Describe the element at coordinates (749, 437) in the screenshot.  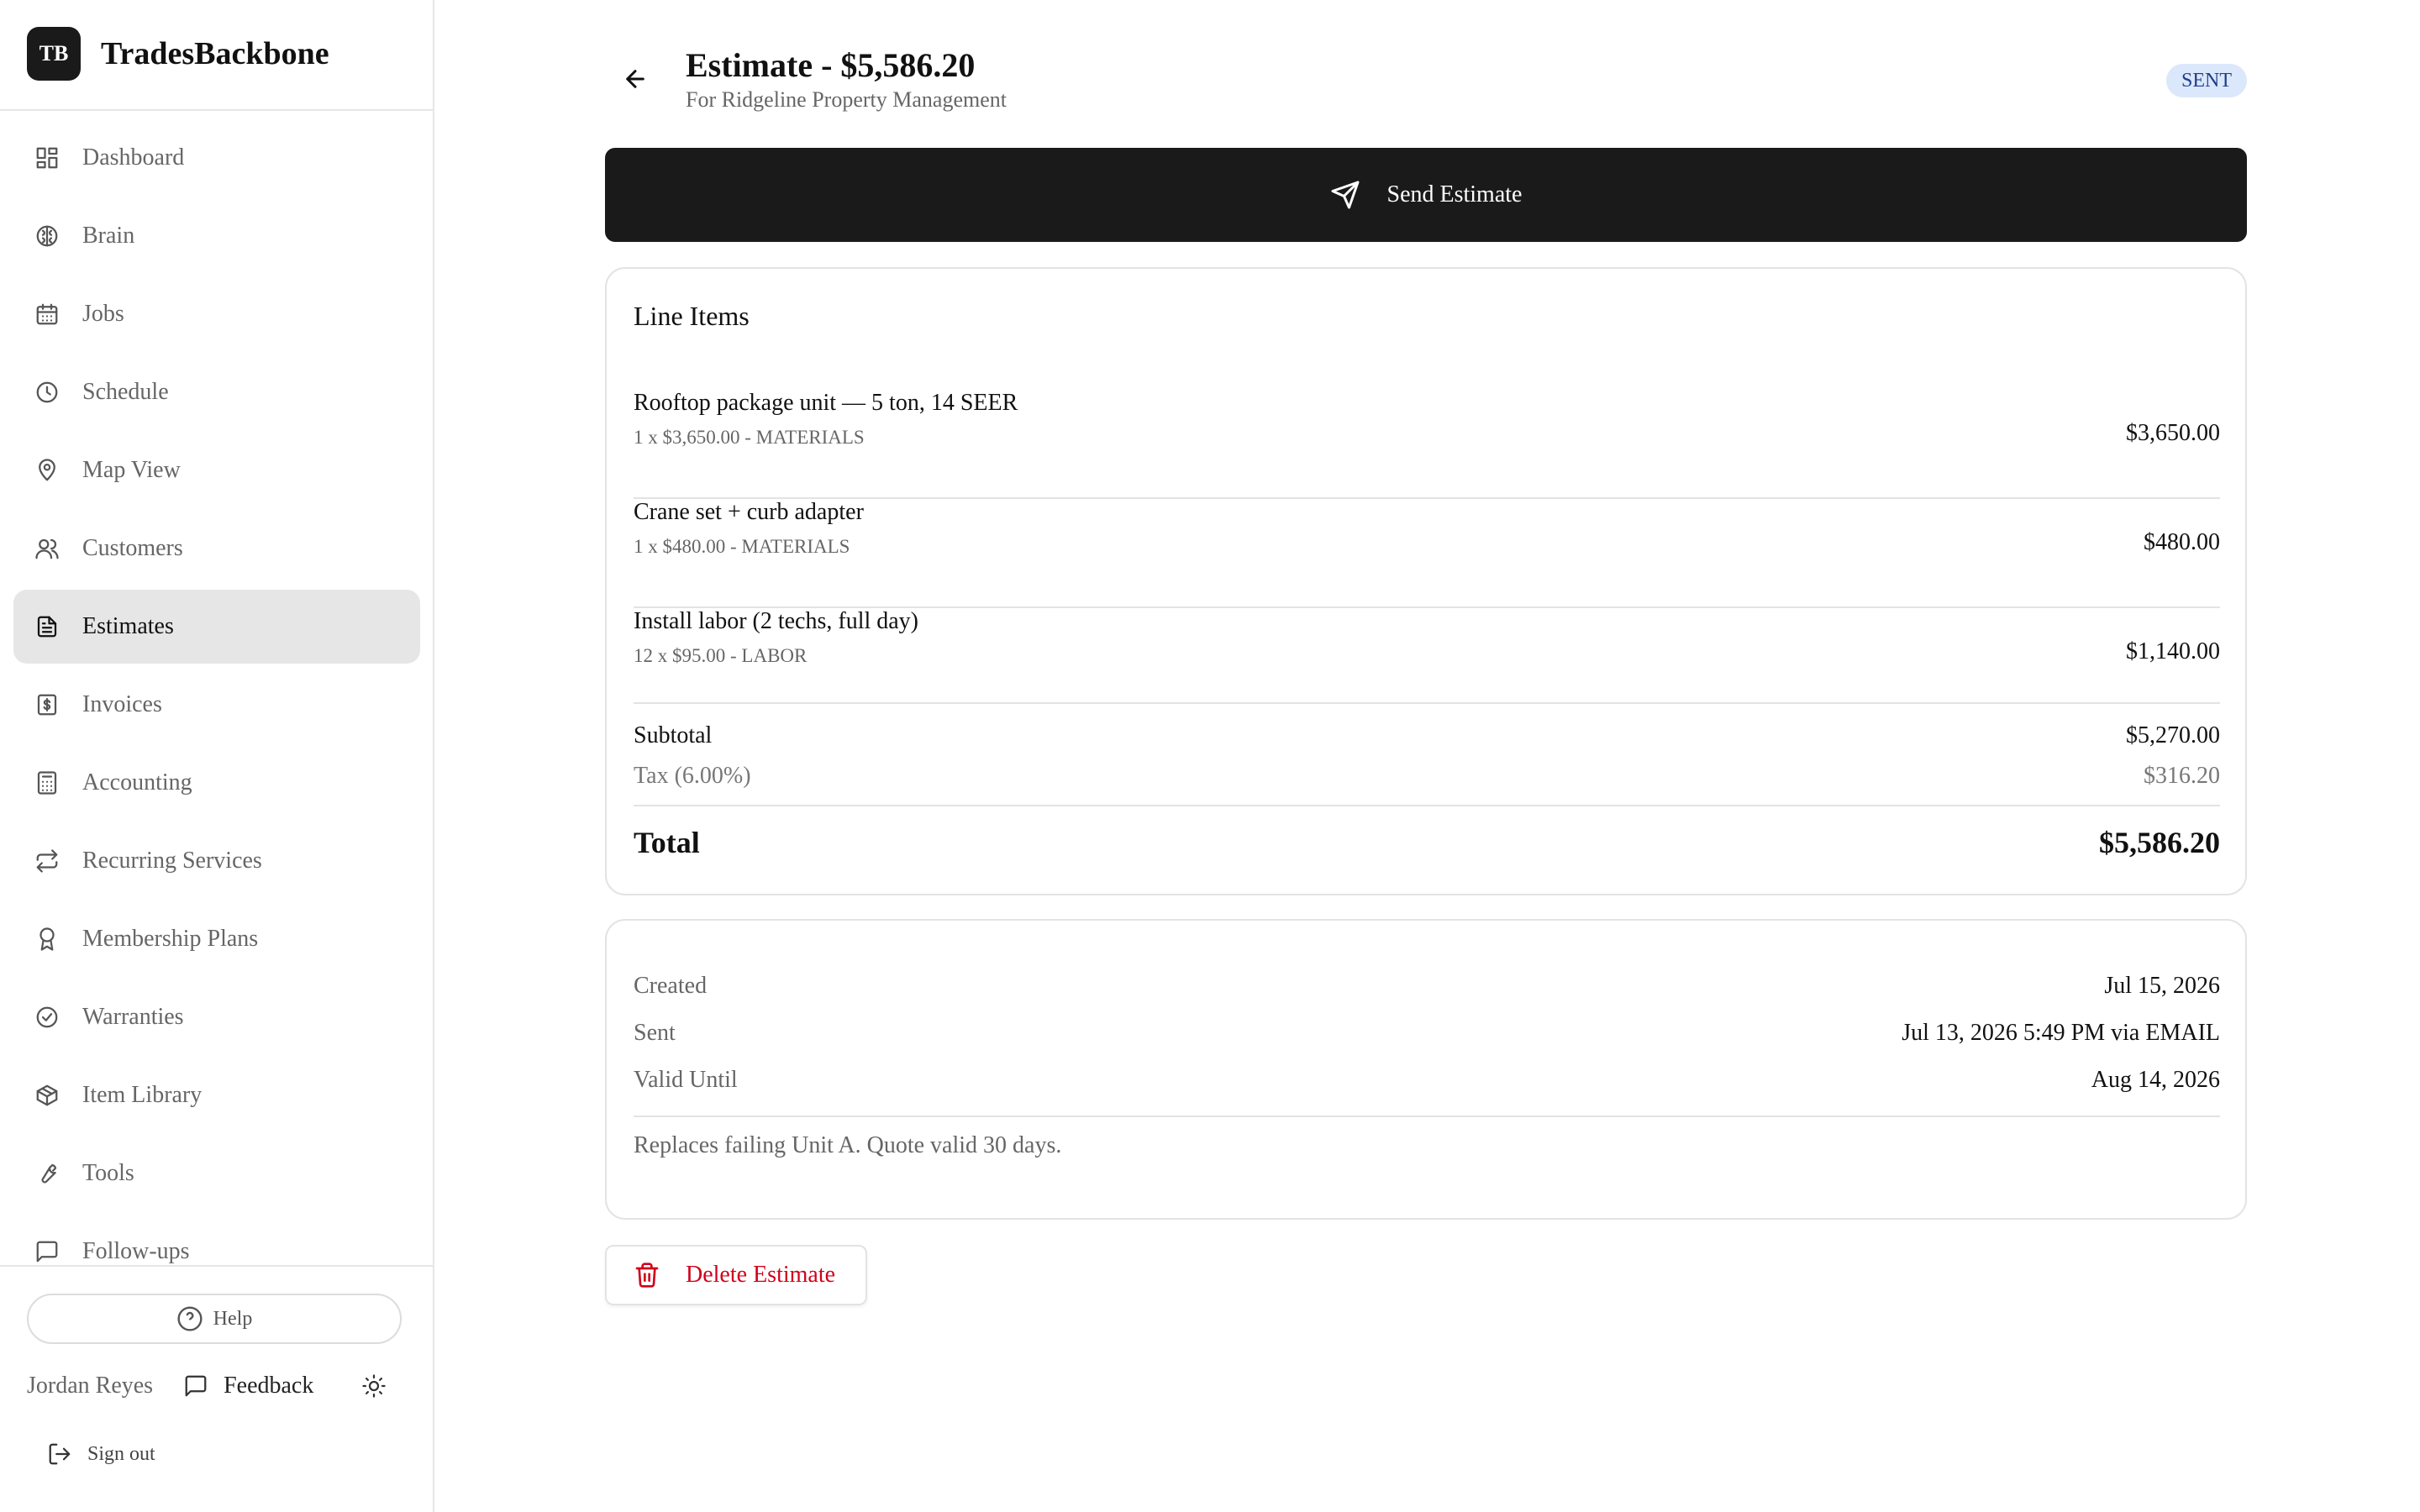
I see `line-item-detail: 1 x $3,650.00 - MATERIALS` at that location.